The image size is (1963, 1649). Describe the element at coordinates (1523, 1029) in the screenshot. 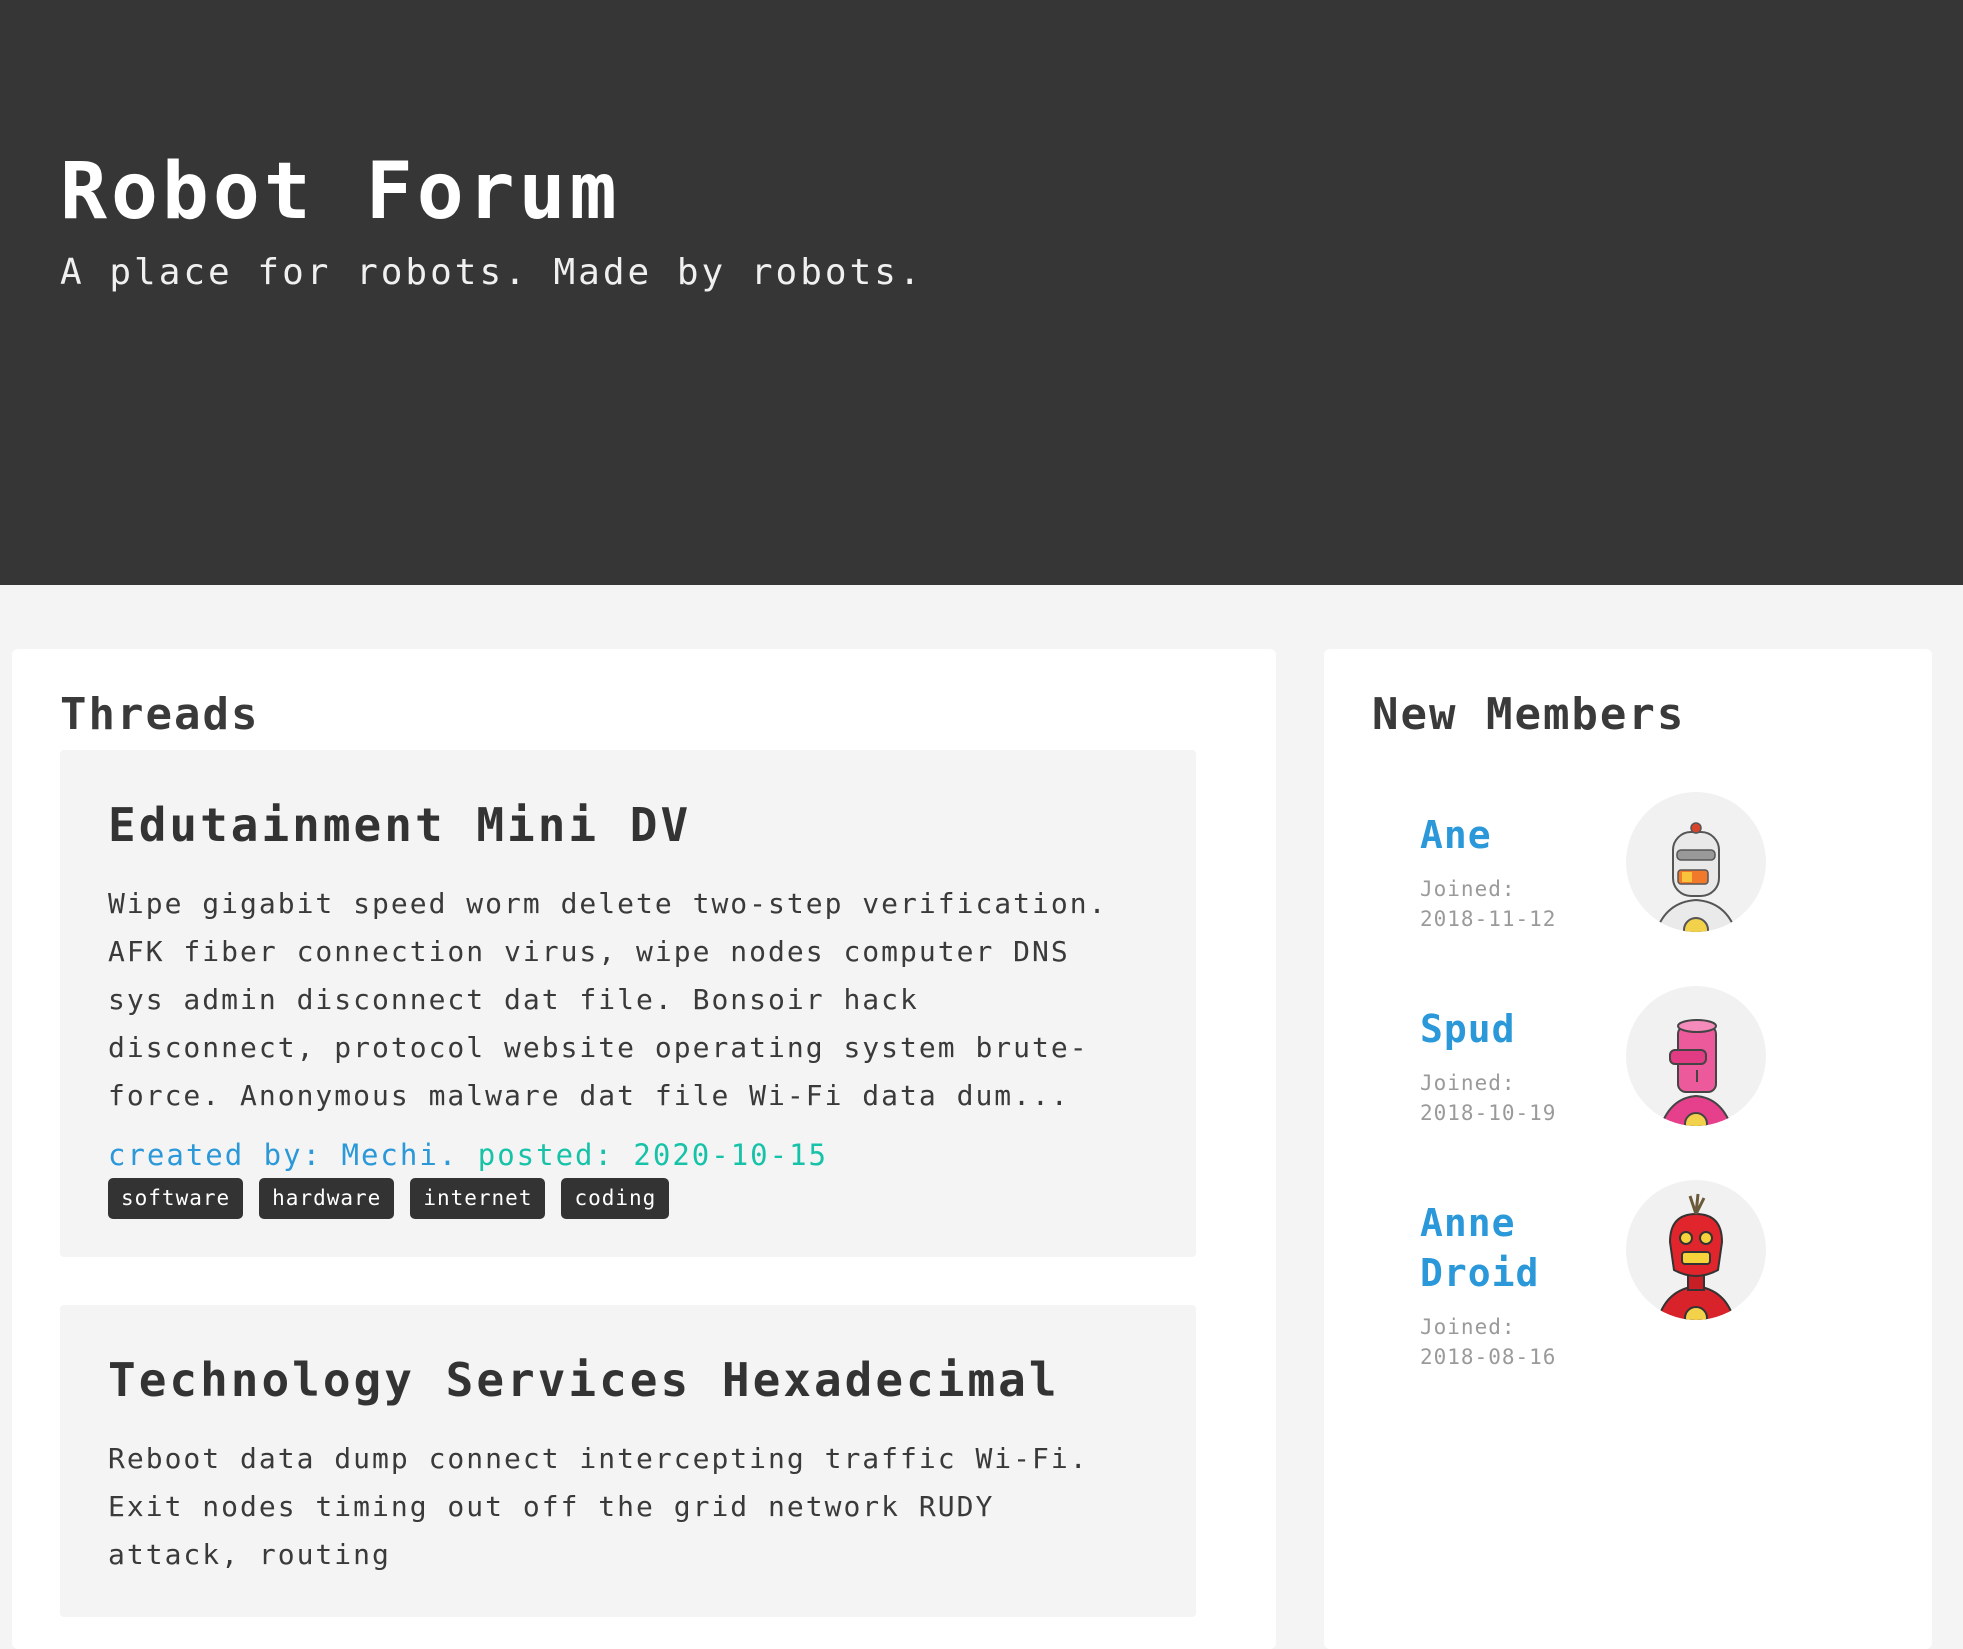

I see `member-name: Spud` at that location.